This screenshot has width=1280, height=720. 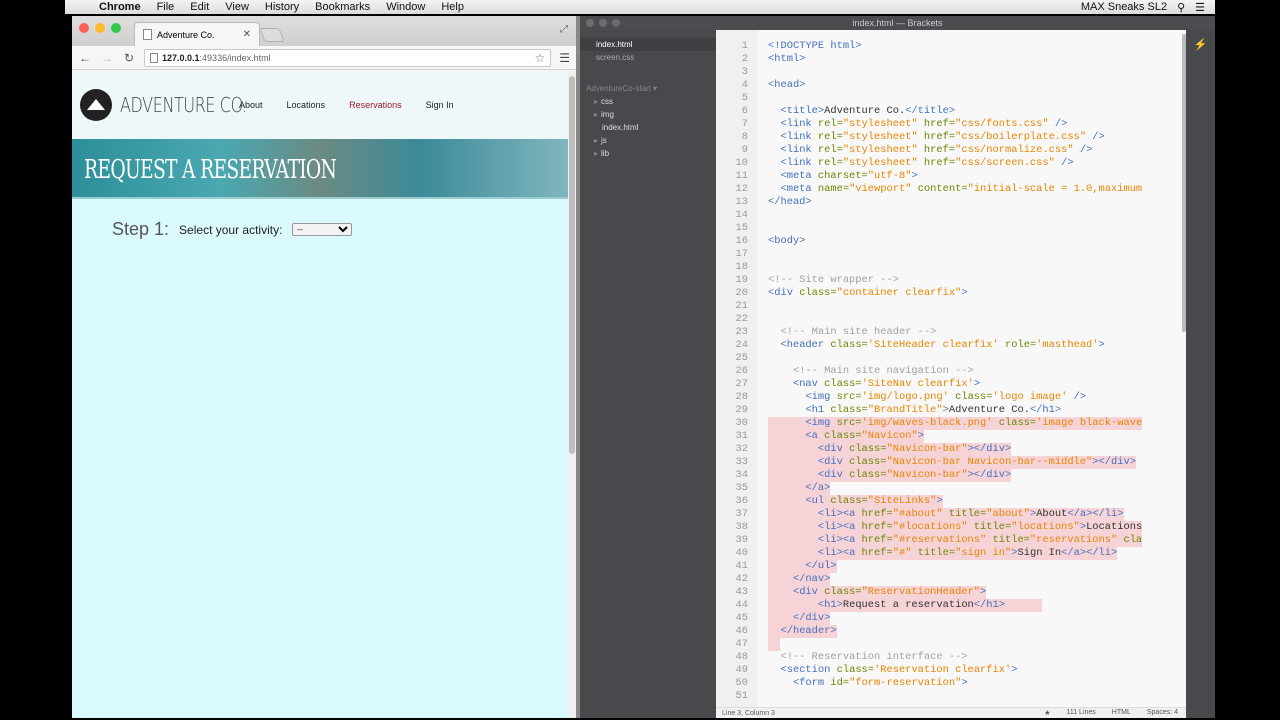 What do you see at coordinates (951, 475) in the screenshot?
I see `code-line: 34 <div class="Navicon-bar"></div>` at bounding box center [951, 475].